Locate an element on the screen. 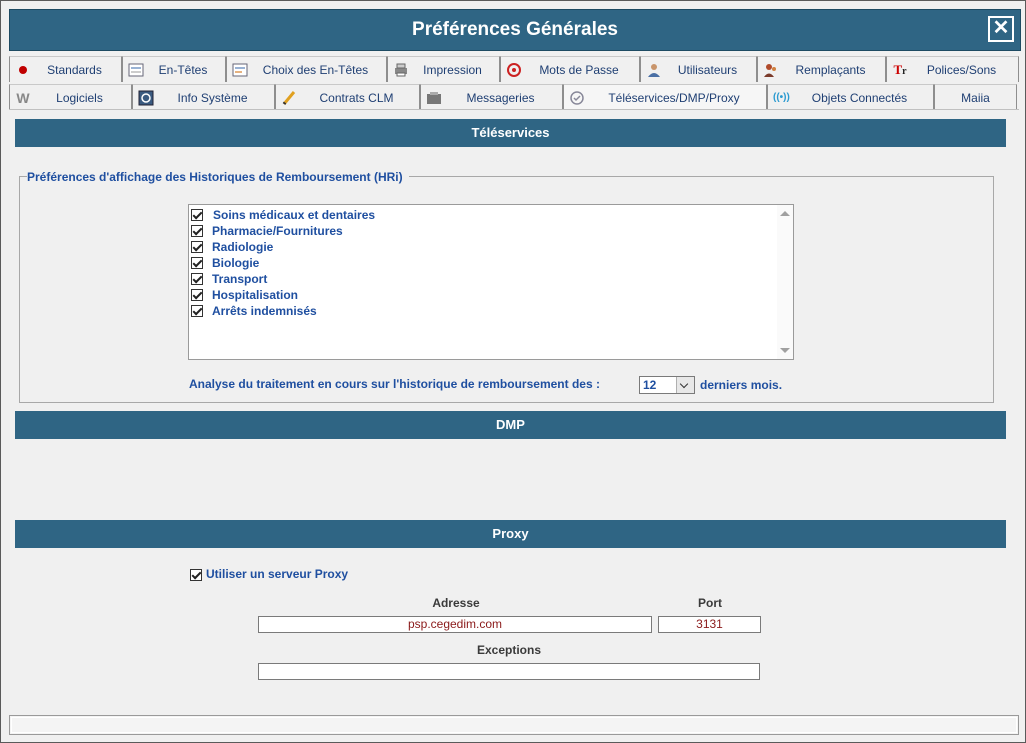  pencil-icon is located at coordinates (289, 98).